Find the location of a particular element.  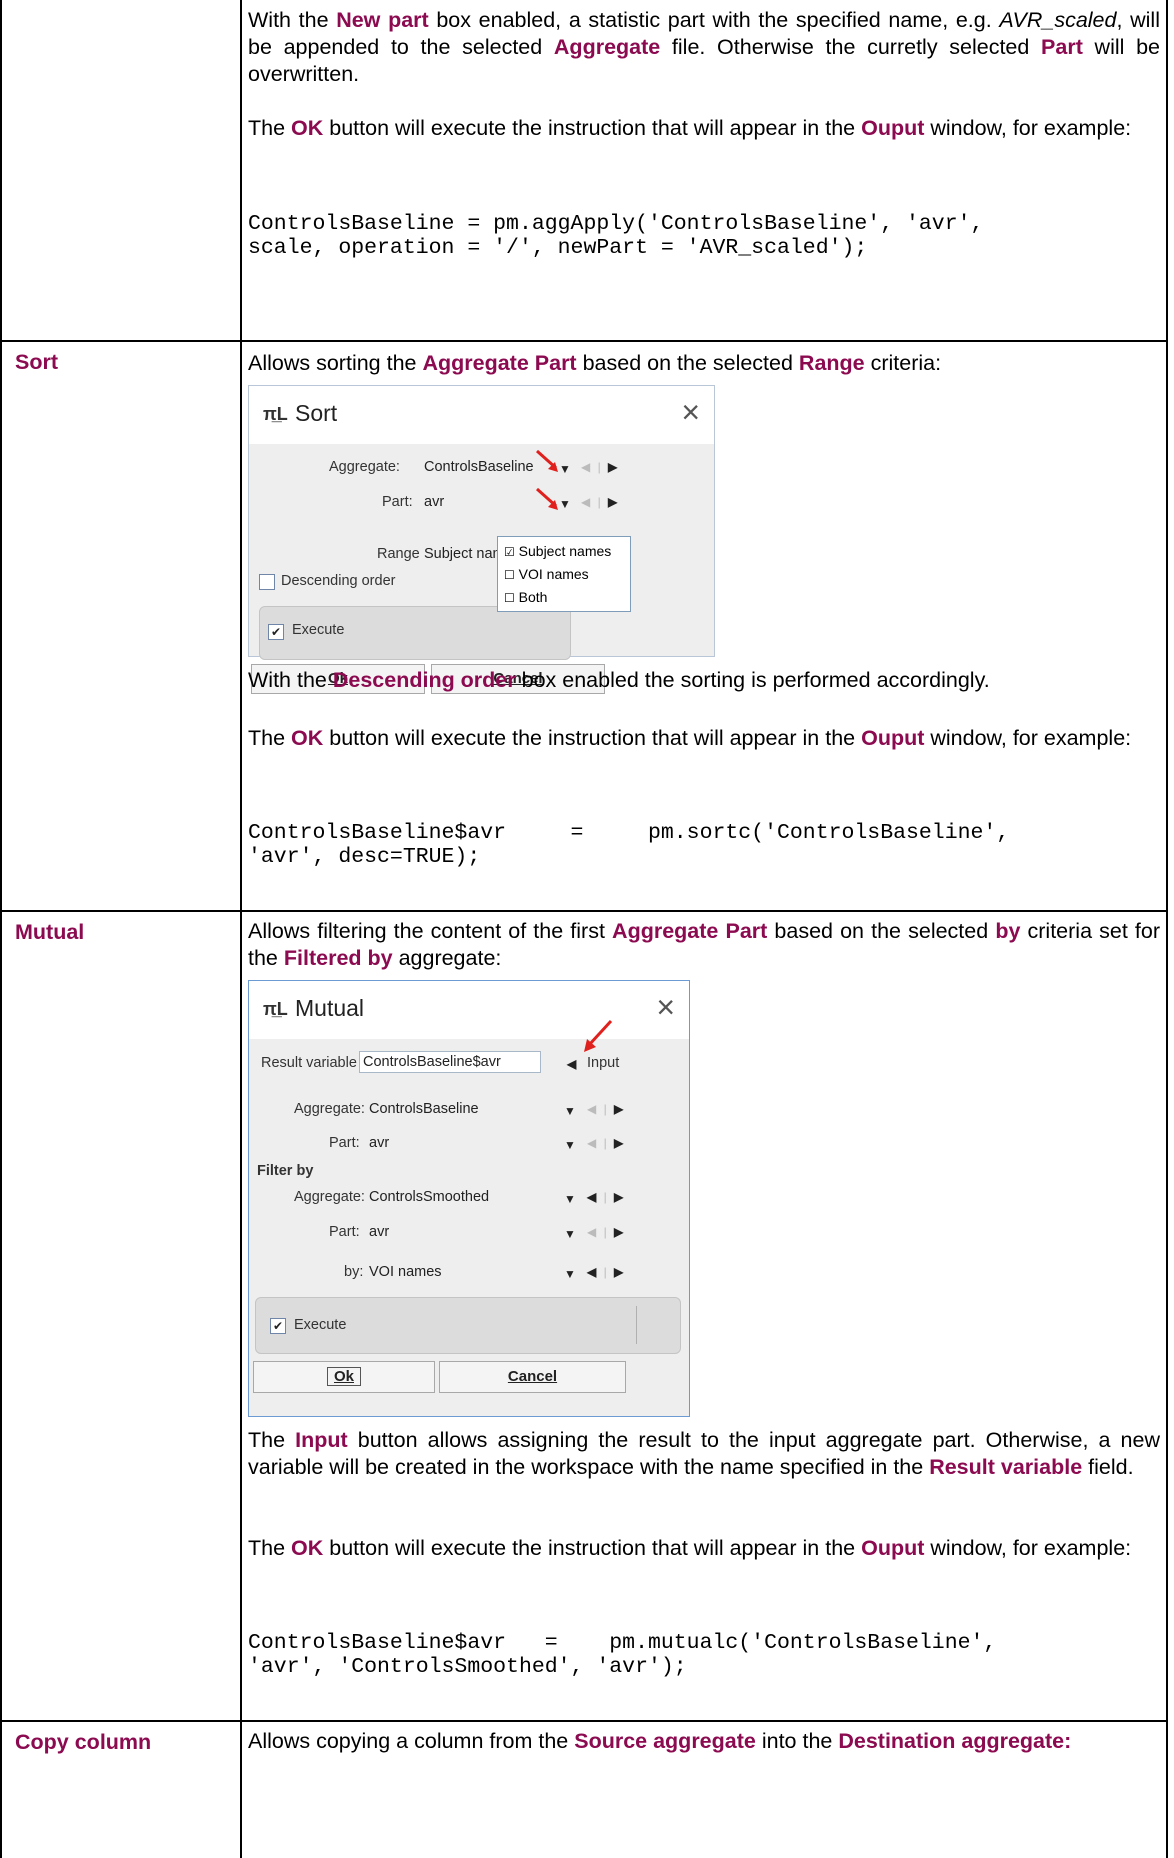

descending-label: Descending order is located at coordinates (338, 581).